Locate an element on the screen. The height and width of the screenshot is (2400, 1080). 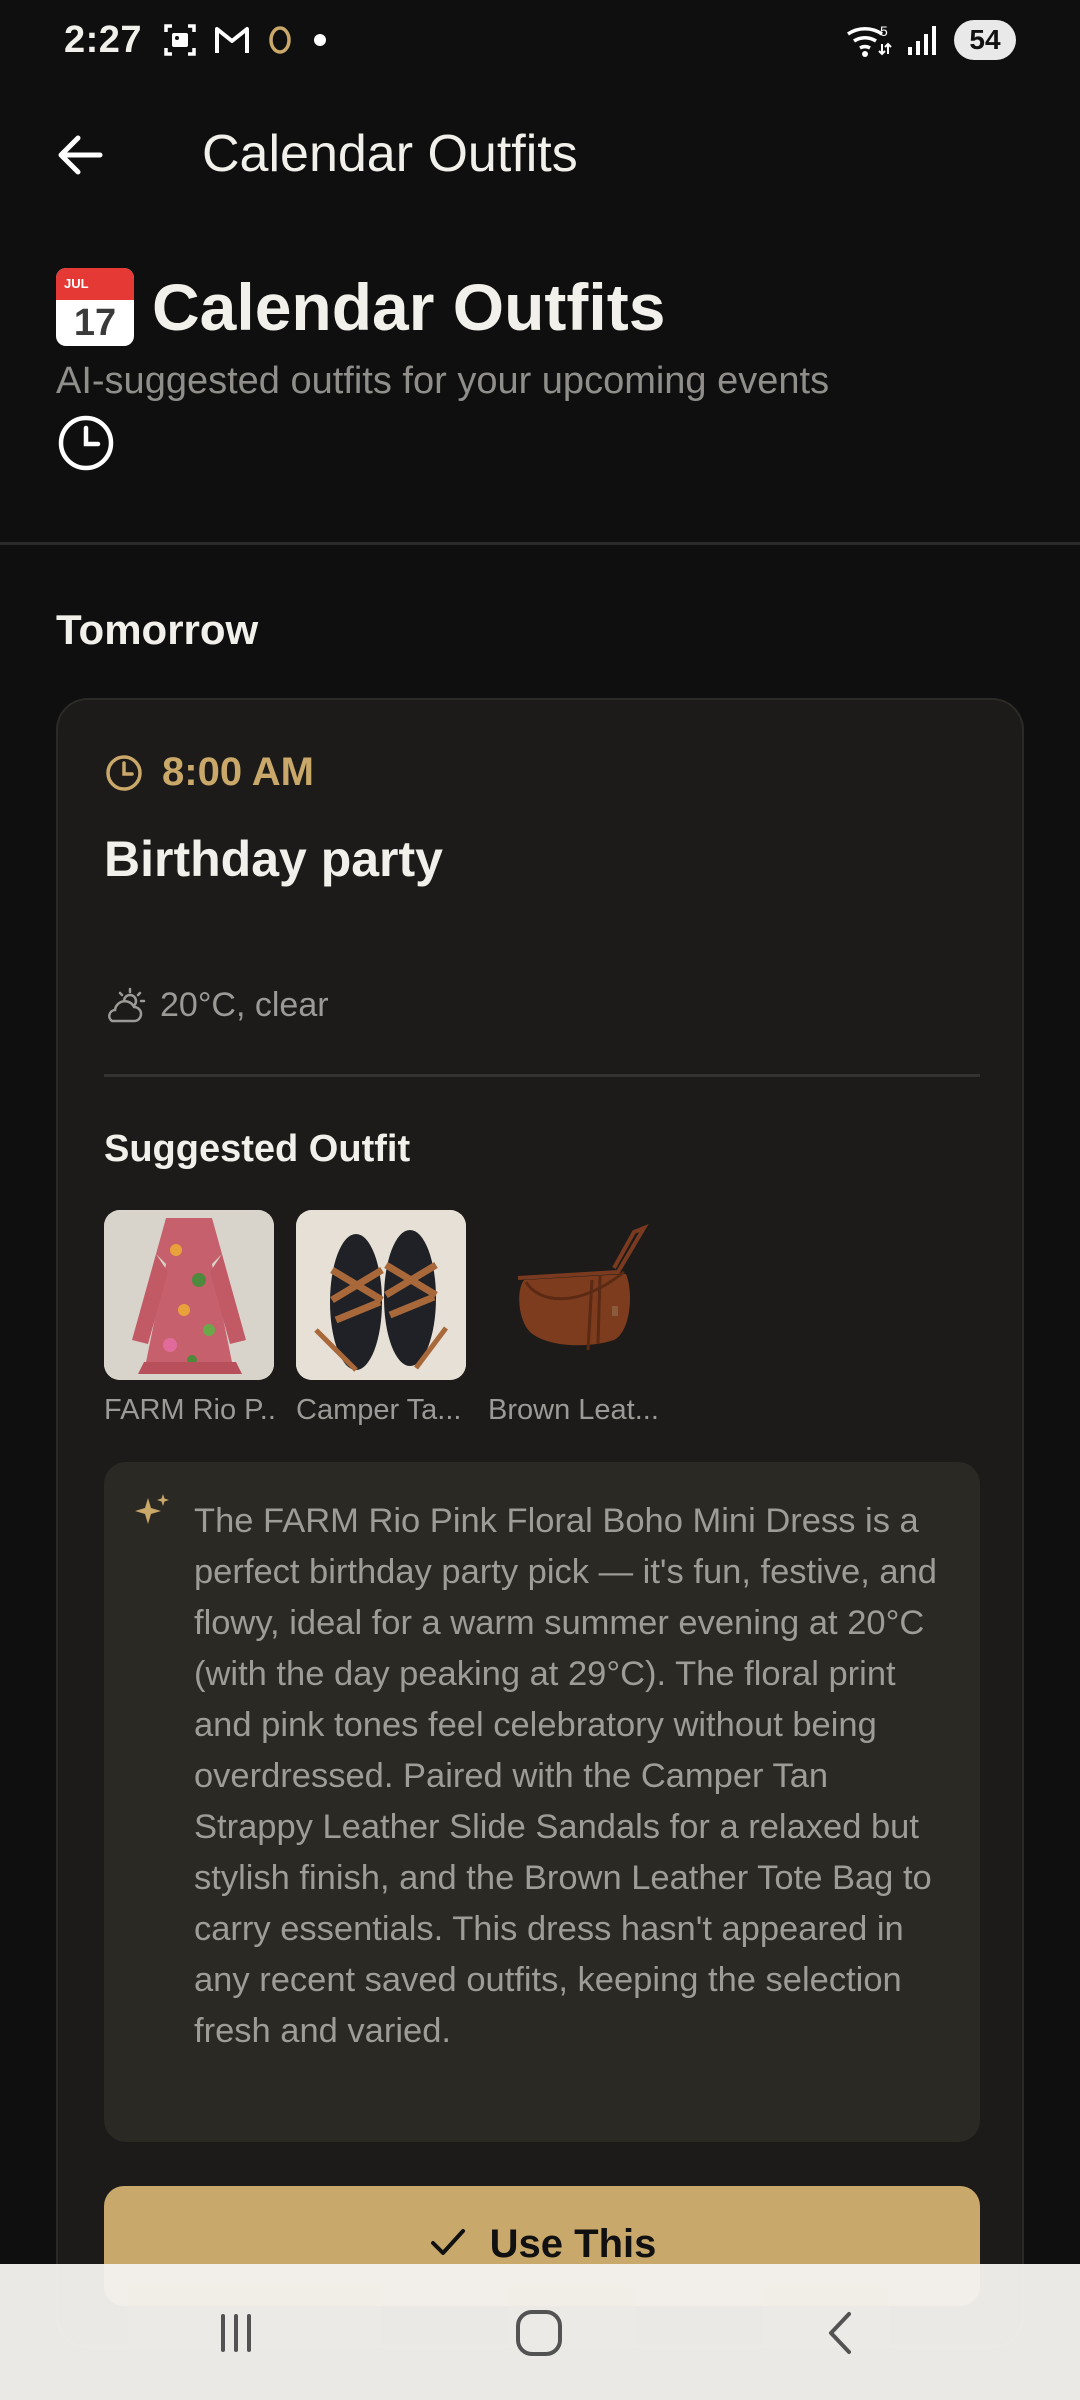
page-title: JUL 17 Calendar Outfits is located at coordinates (540, 307).